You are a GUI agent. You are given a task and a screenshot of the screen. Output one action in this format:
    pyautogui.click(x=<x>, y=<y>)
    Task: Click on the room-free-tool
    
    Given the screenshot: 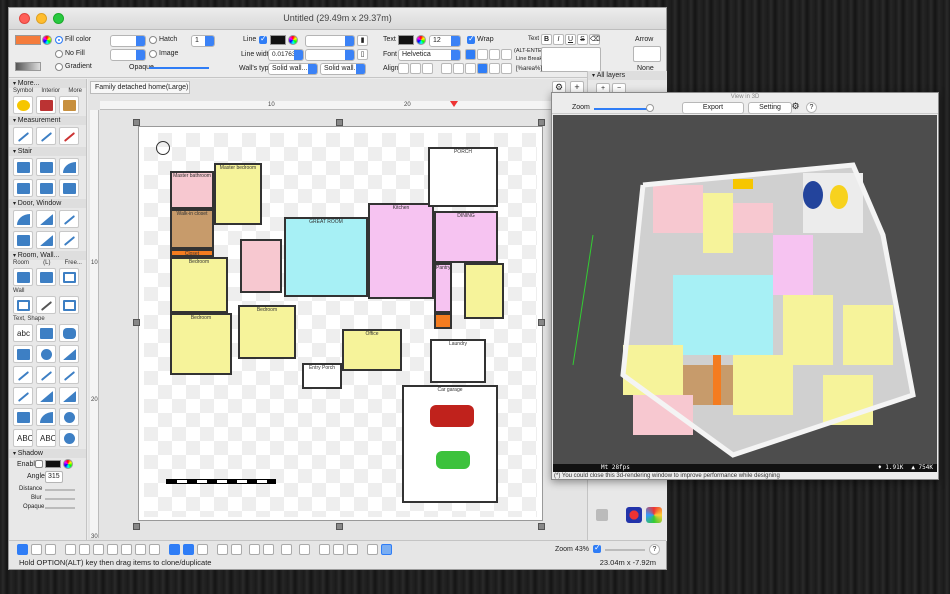 What is the action you would take?
    pyautogui.click(x=69, y=277)
    